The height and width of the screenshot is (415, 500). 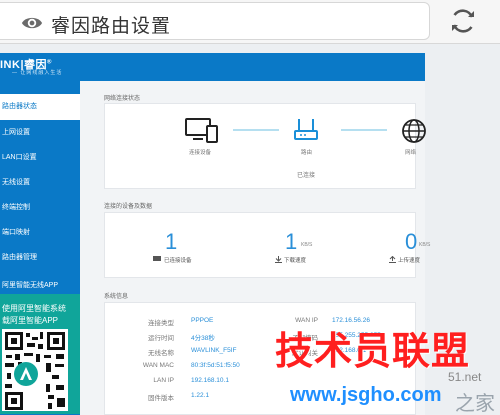 I want to click on info-key: 运行时间, so click(x=161, y=338).